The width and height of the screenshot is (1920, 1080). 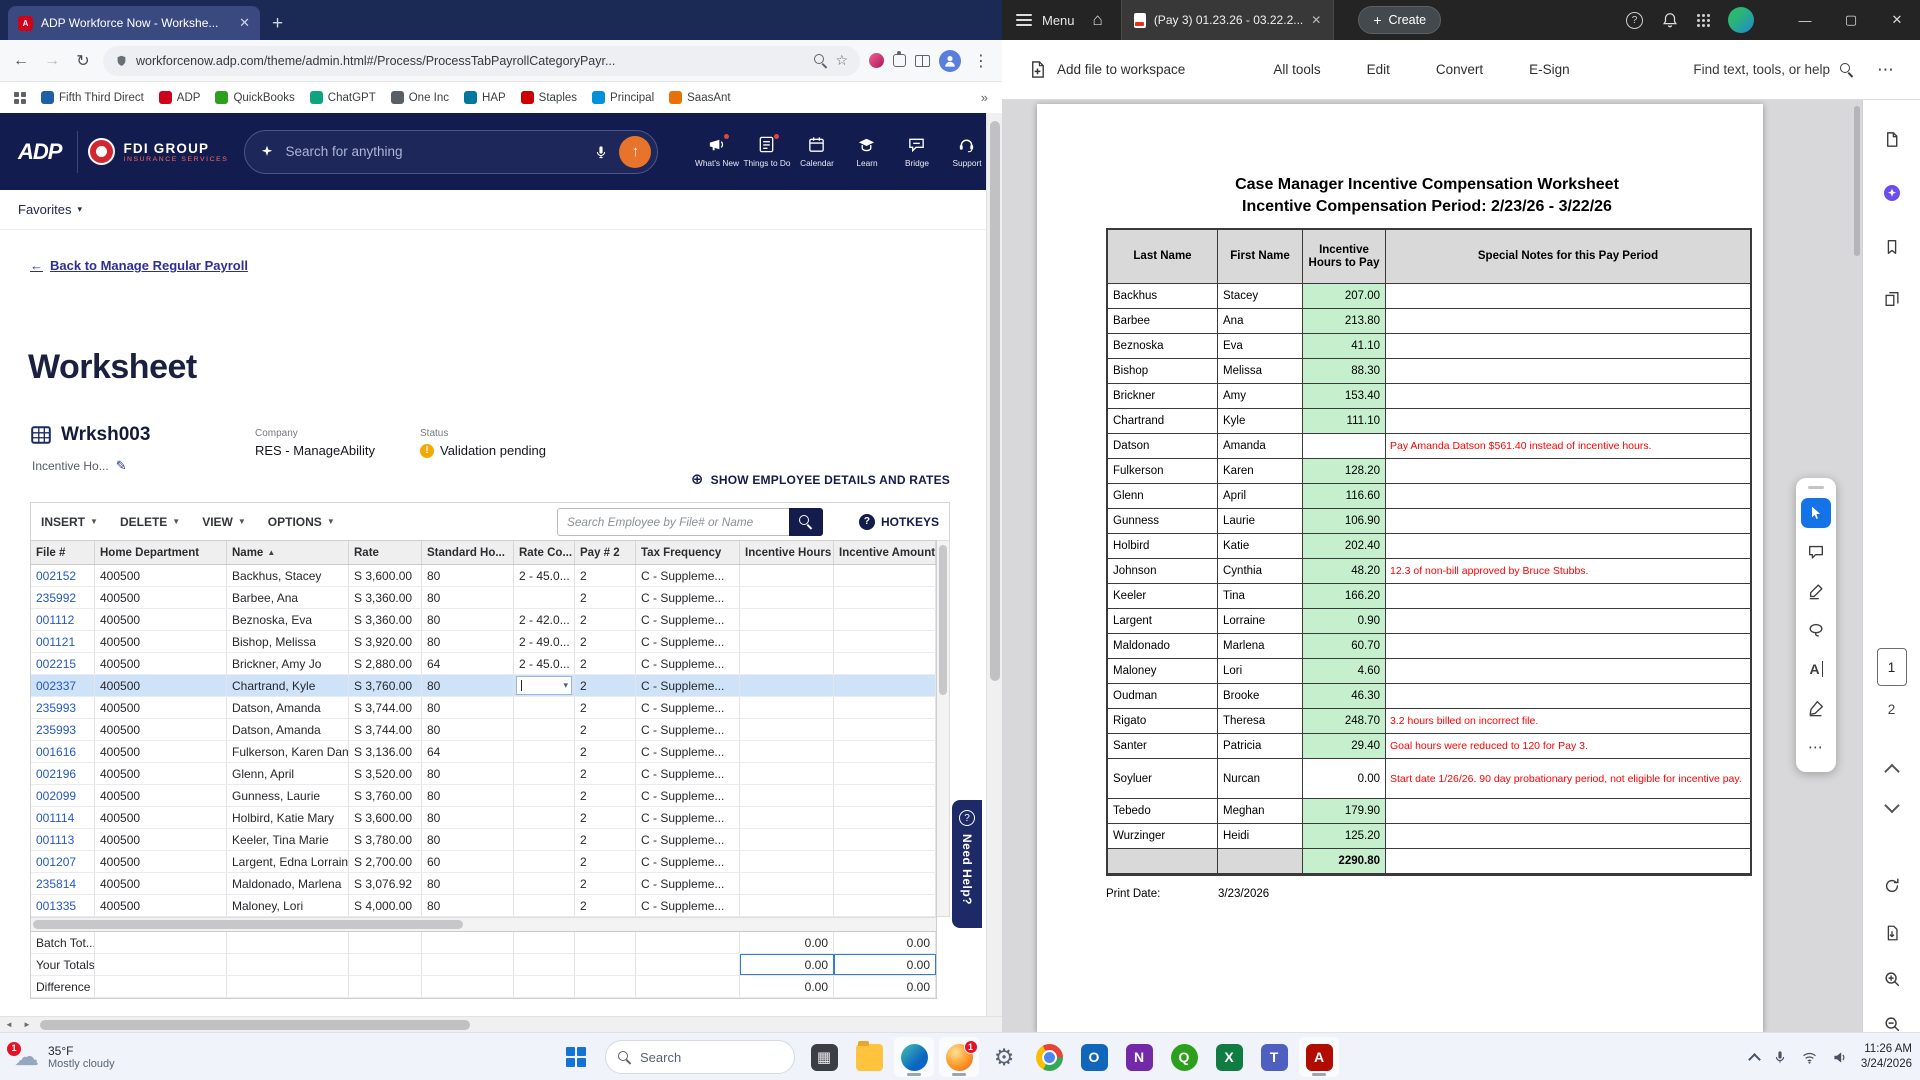 I want to click on export-pages-icon, so click(x=1892, y=139).